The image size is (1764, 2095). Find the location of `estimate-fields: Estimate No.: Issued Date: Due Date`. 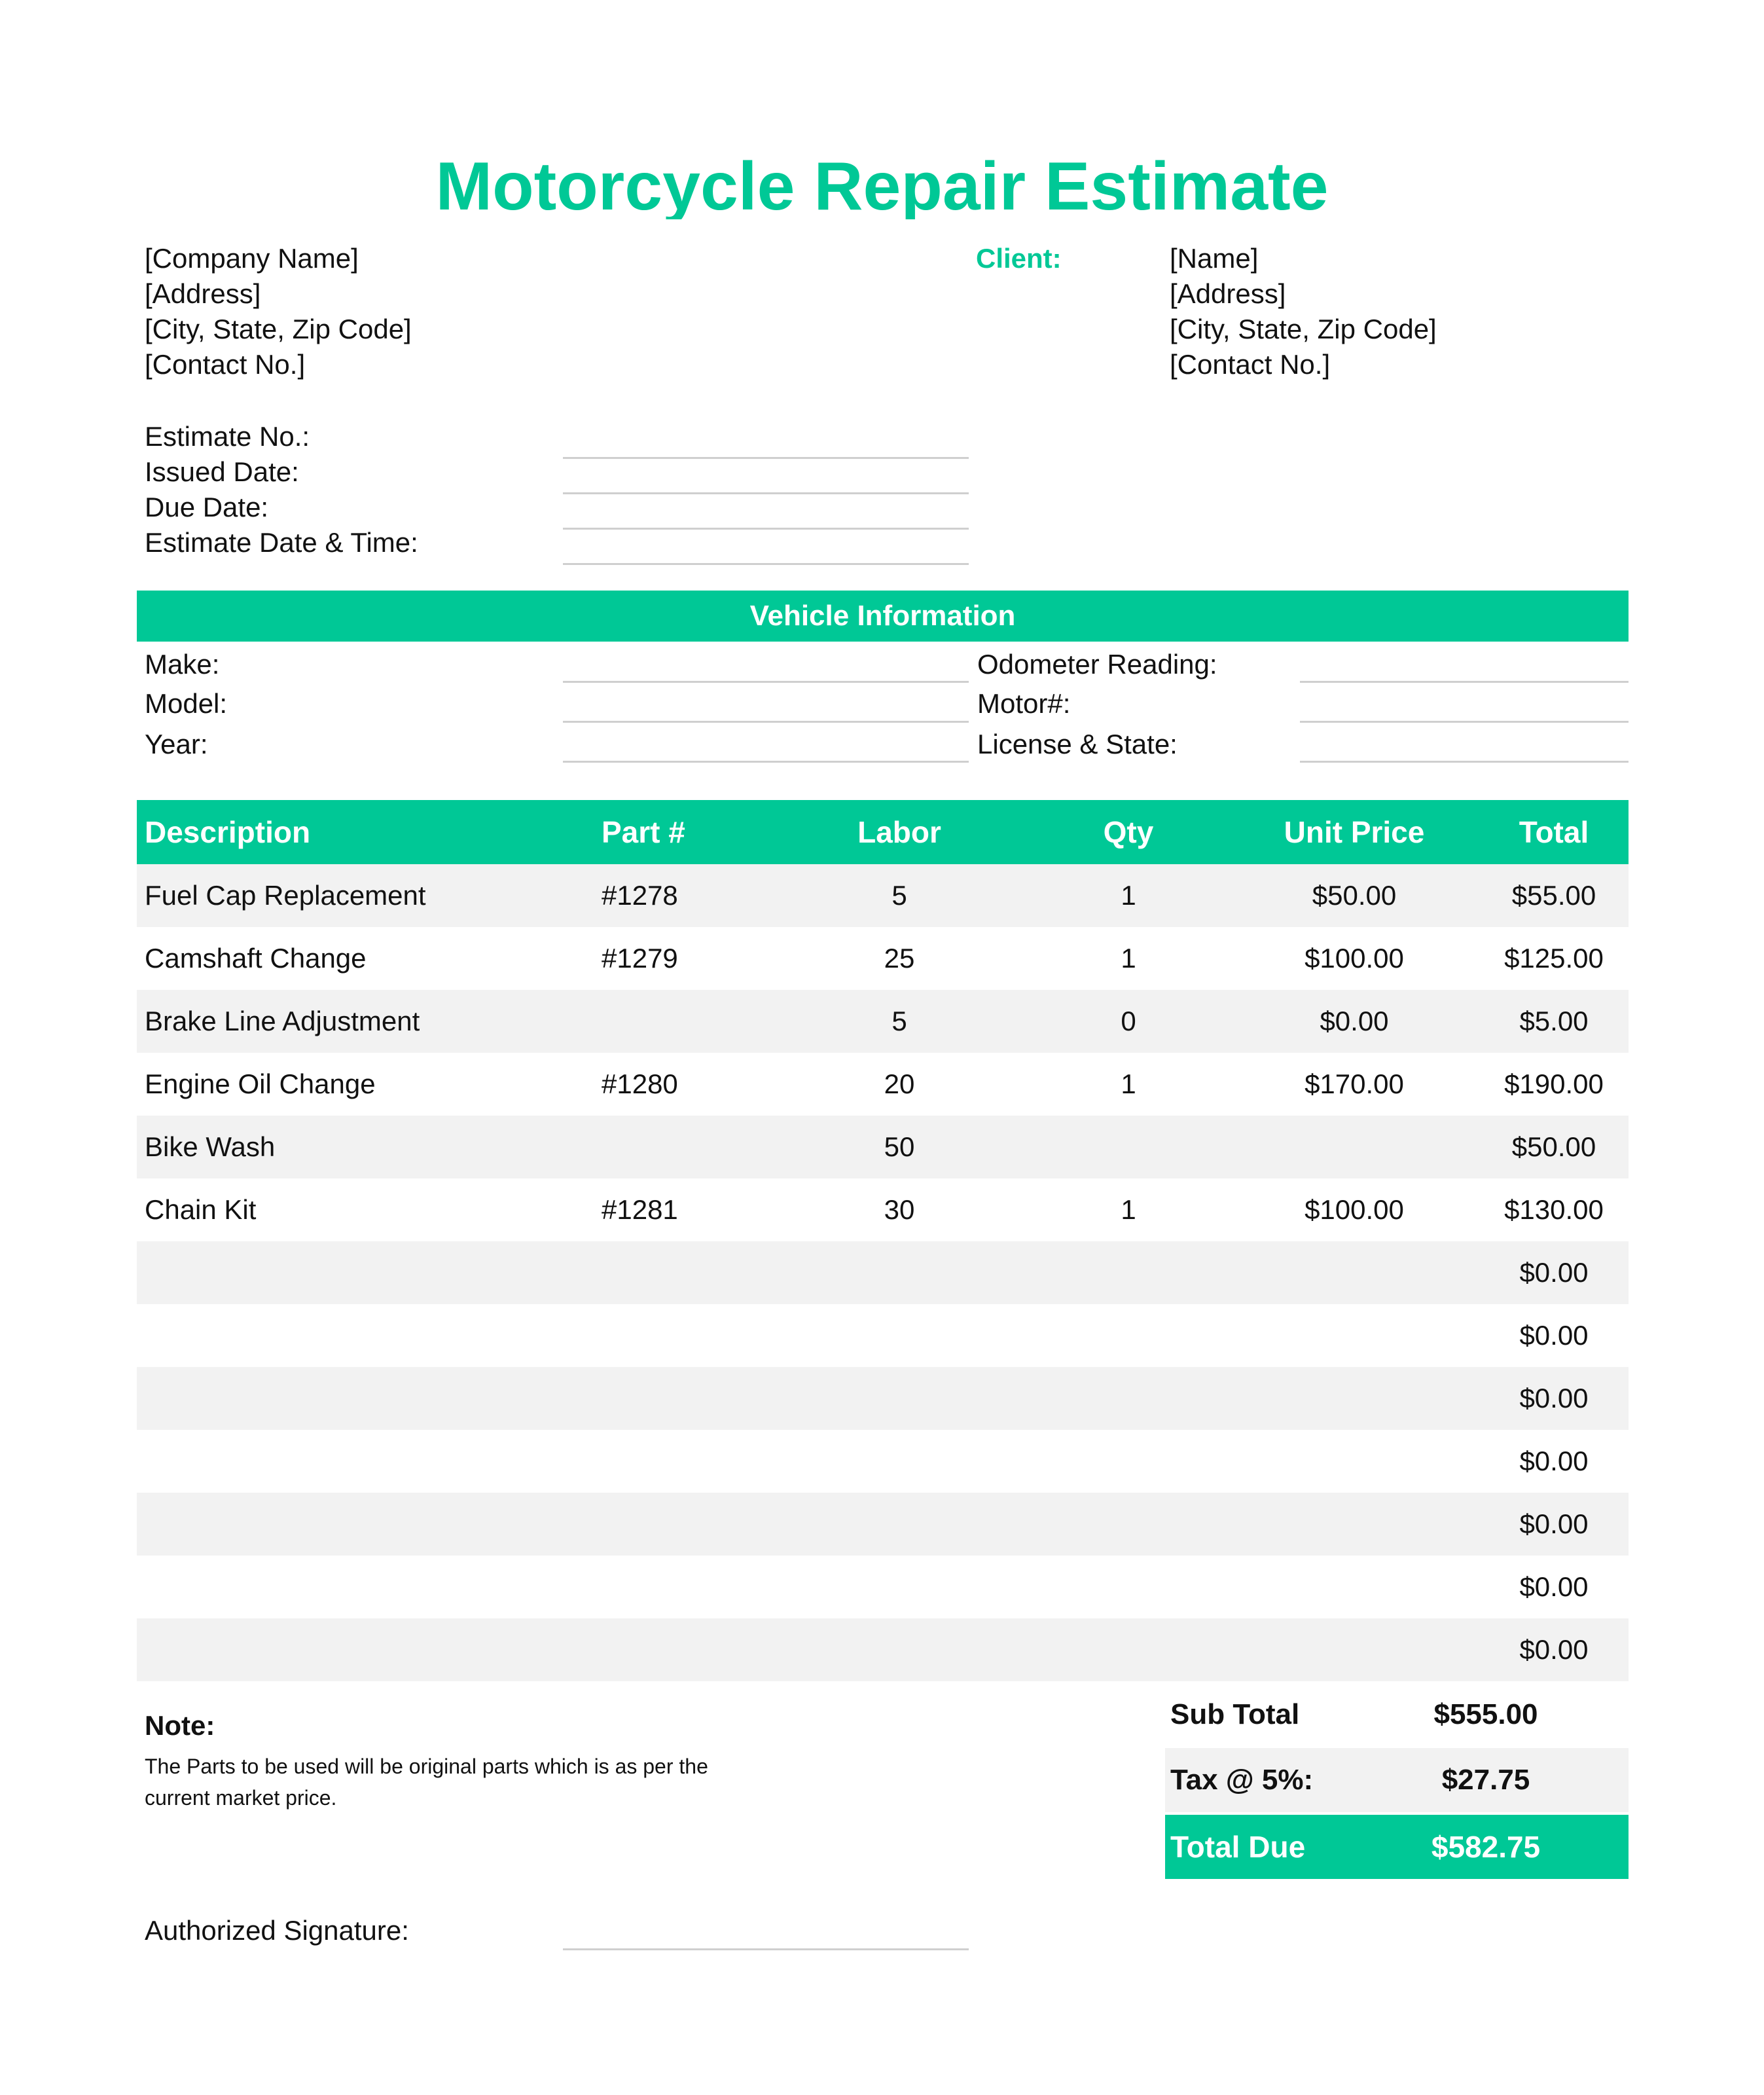

estimate-fields: Estimate No.: Issued Date: Due Date is located at coordinates (281, 489).